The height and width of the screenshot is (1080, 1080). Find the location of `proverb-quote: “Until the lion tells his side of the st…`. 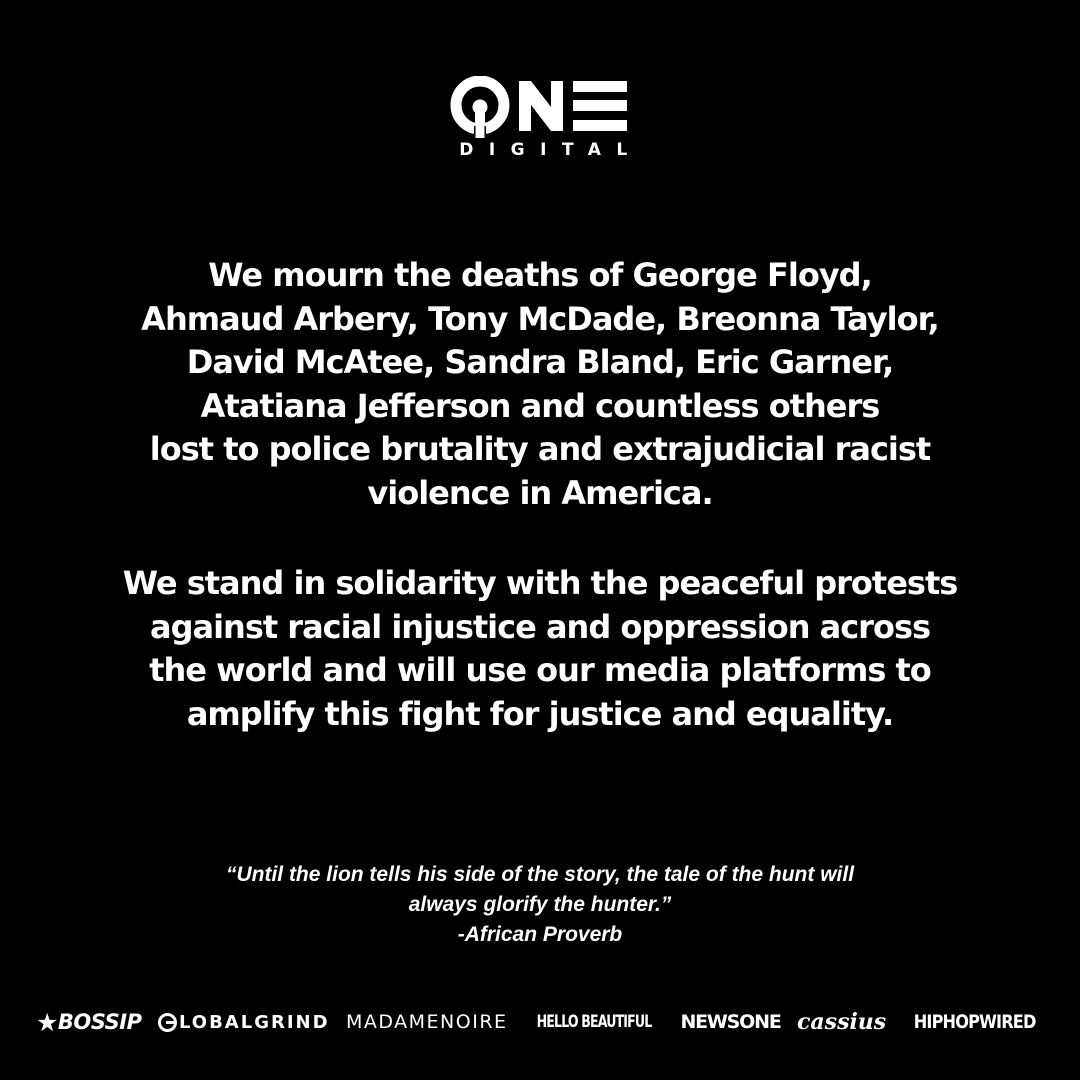

proverb-quote: “Until the lion tells his side of the st… is located at coordinates (540, 905).